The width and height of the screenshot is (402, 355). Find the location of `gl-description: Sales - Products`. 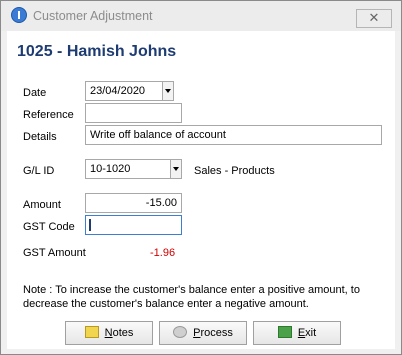

gl-description: Sales - Products is located at coordinates (234, 171).